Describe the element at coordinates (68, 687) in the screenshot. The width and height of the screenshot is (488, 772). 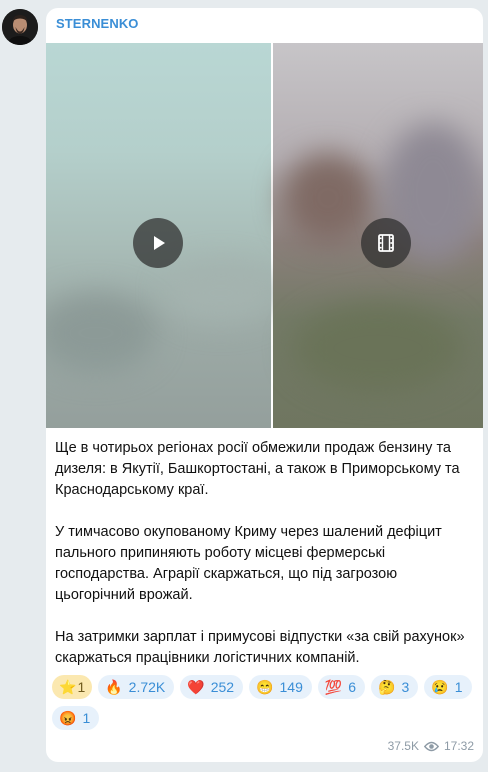
I see `star-icon: ⭐` at that location.